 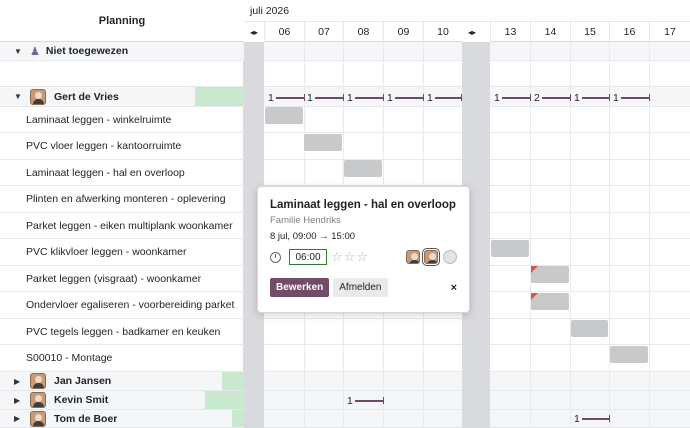 I want to click on day-header: 15, so click(x=589, y=32).